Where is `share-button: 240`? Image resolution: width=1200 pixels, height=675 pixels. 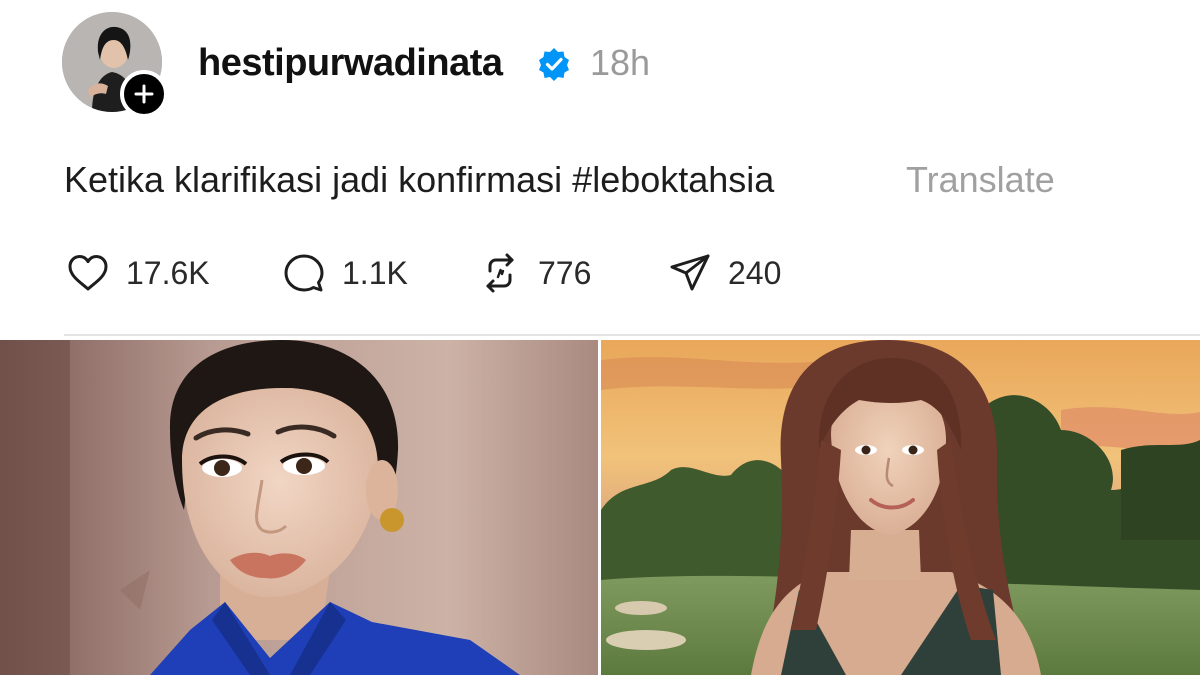 share-button: 240 is located at coordinates (723, 273).